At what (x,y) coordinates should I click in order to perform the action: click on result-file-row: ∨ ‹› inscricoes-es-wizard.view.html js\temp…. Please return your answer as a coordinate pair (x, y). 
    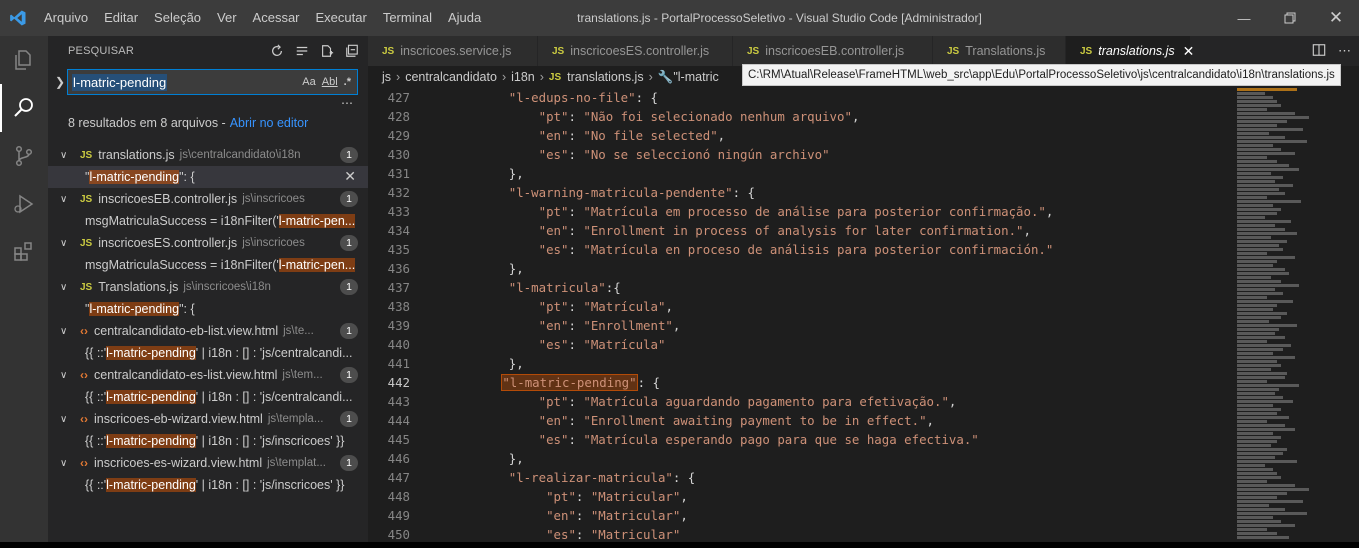
    Looking at the image, I should click on (208, 463).